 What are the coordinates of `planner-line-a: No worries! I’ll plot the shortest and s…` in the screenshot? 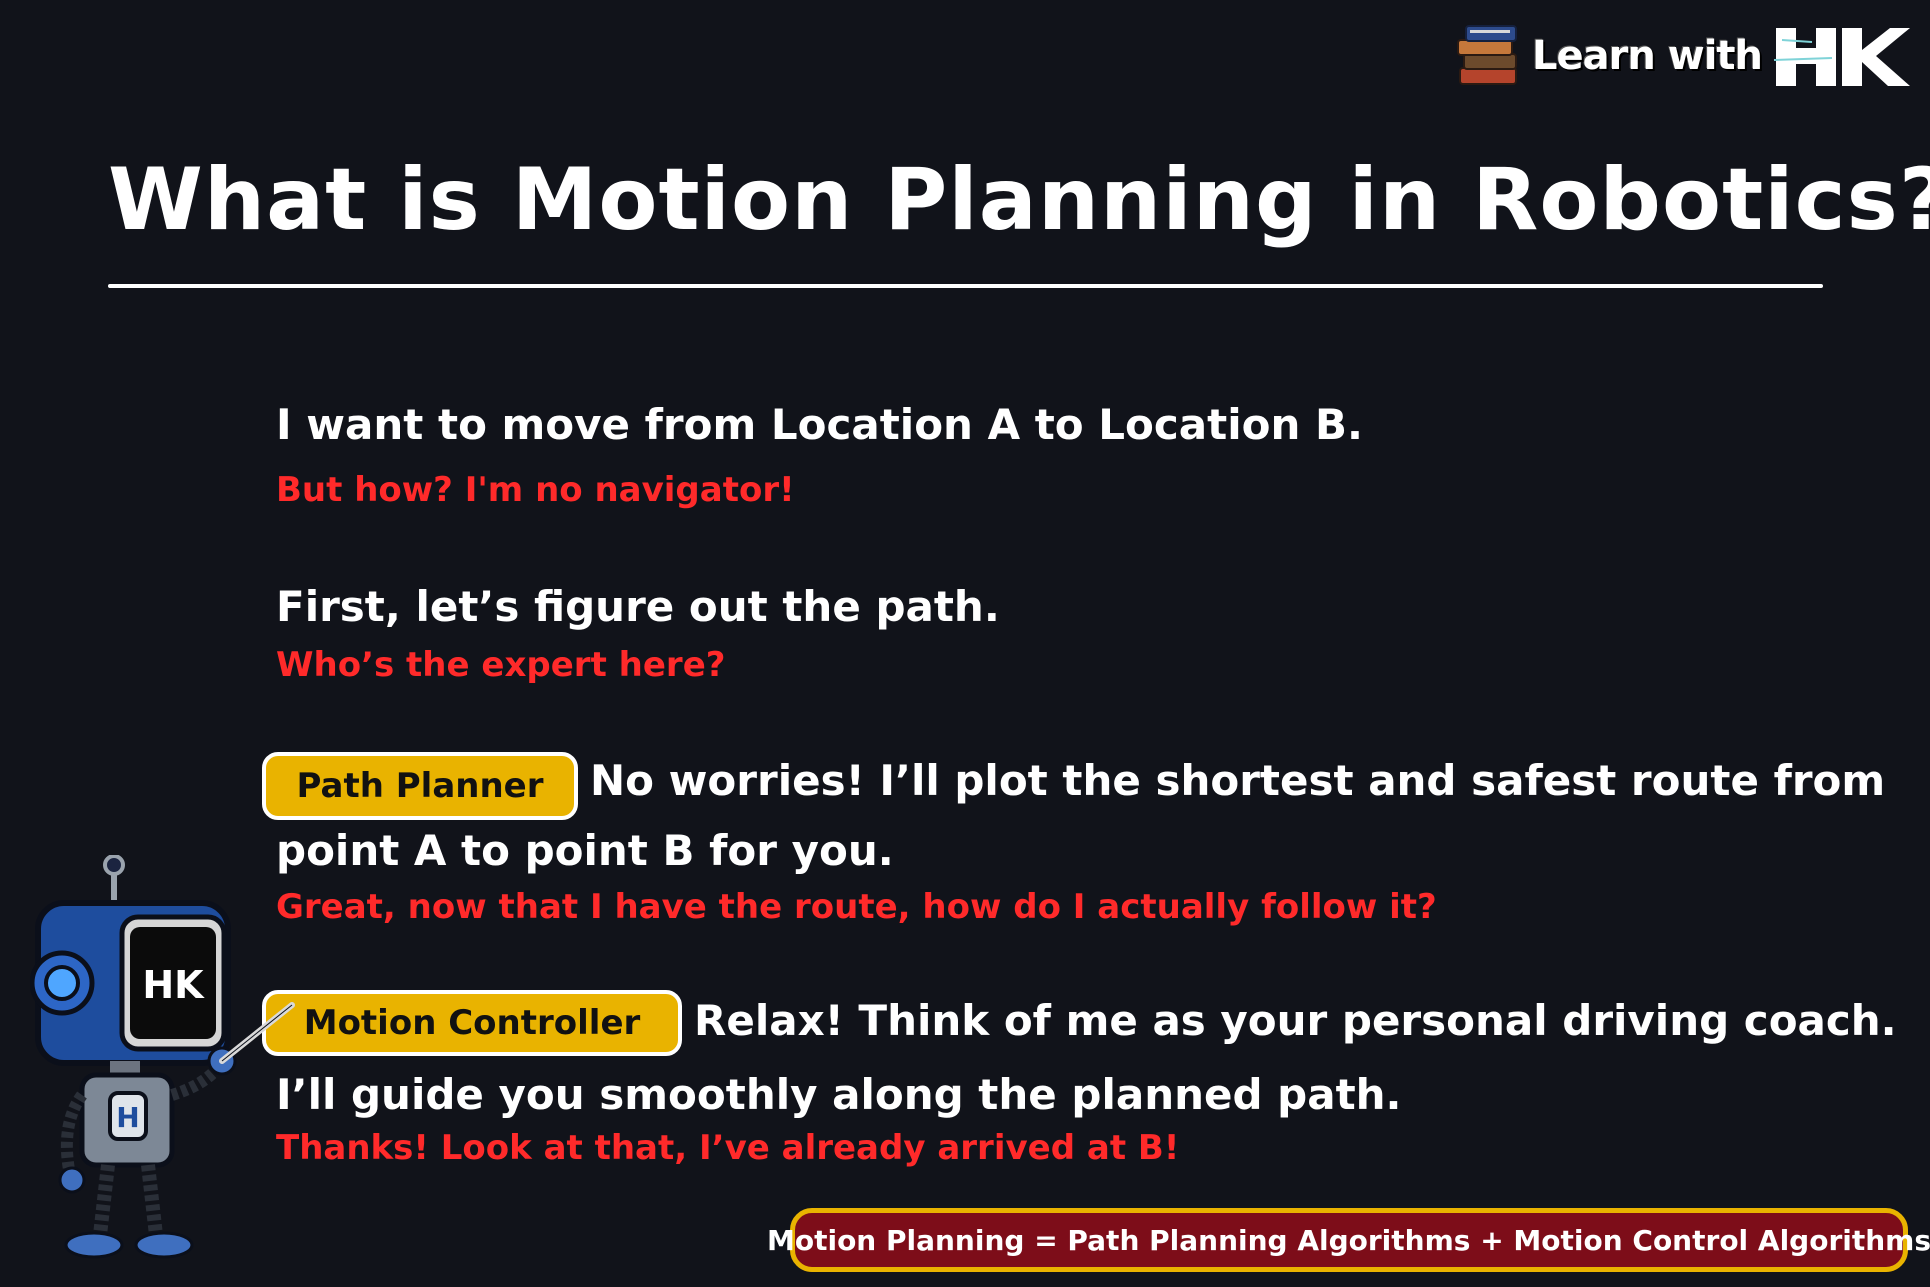 It's located at (1238, 780).